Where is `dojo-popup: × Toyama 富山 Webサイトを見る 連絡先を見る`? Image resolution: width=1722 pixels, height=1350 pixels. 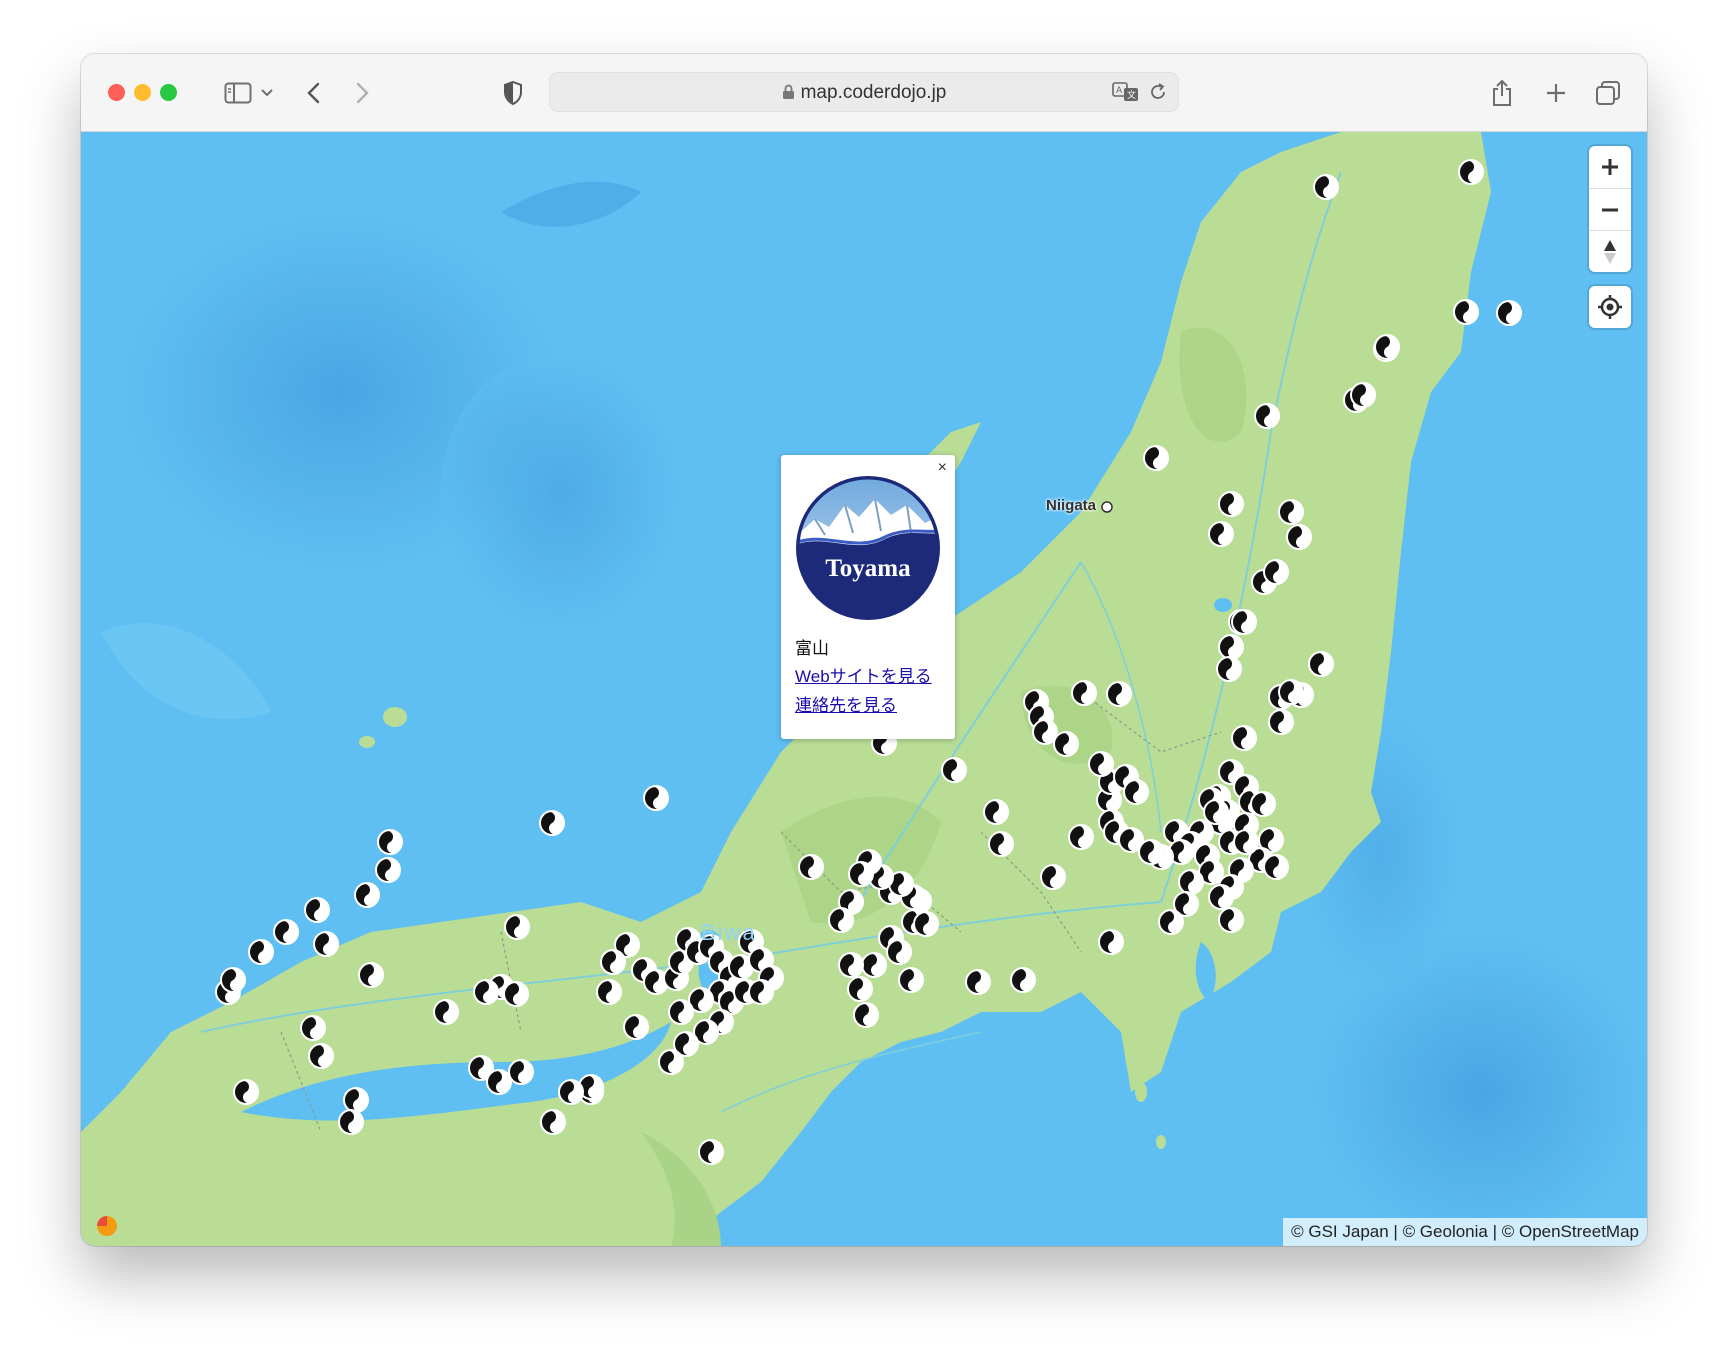 dojo-popup: × Toyama 富山 Webサイトを見る 連絡先を見る is located at coordinates (868, 597).